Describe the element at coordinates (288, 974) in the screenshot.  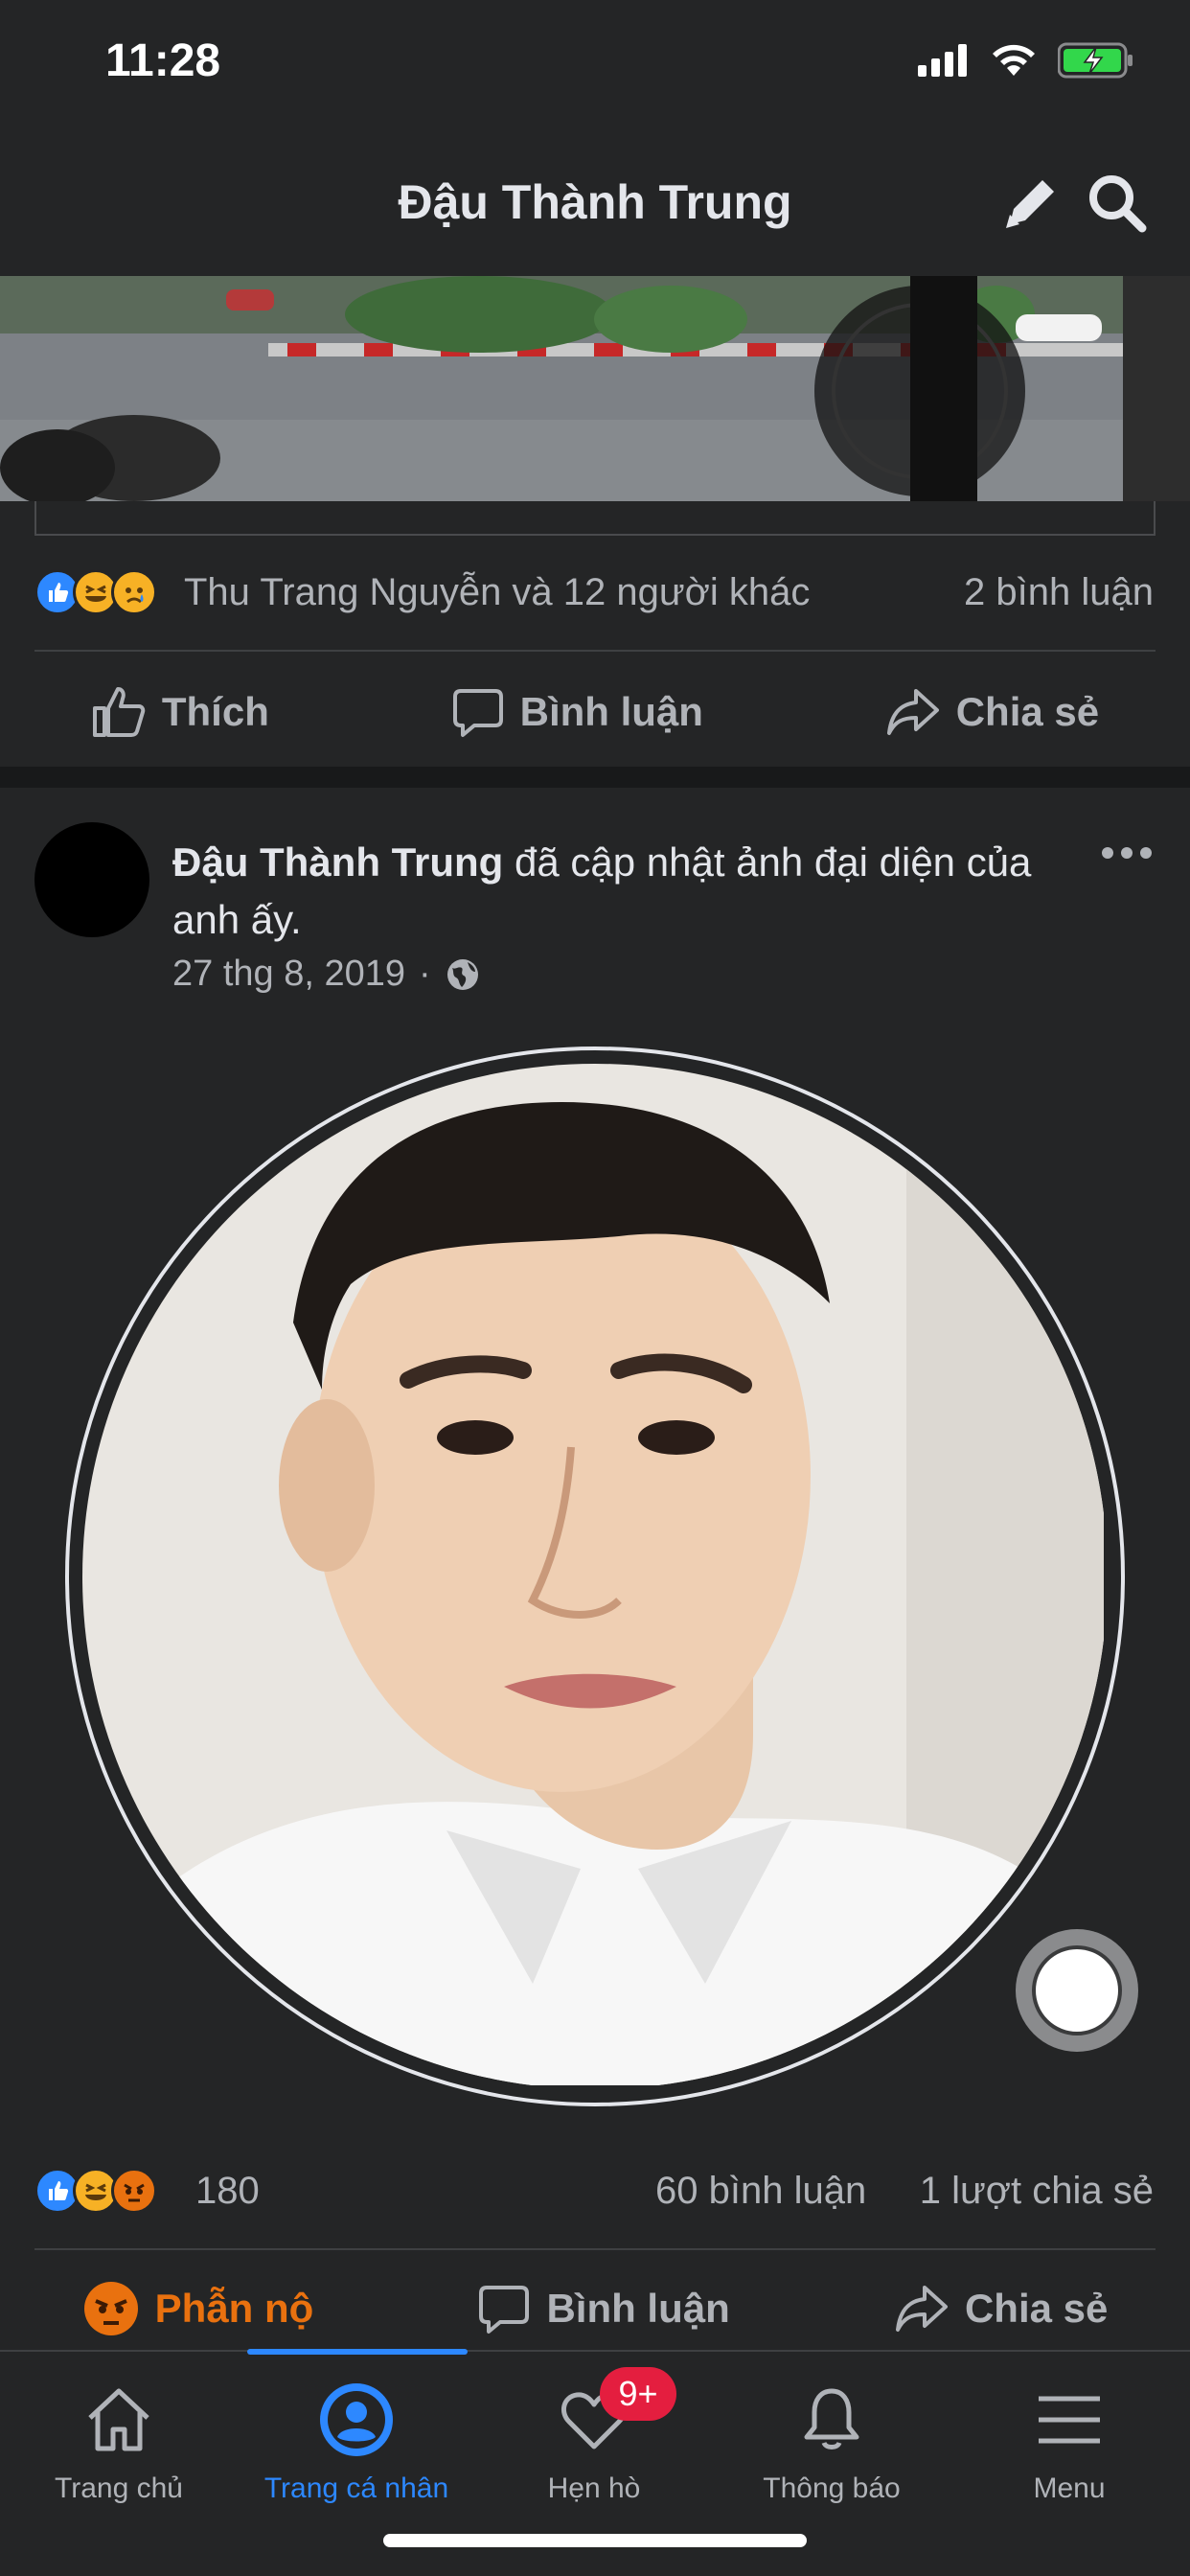
I see `post-date: 27 thg 8, 2019` at that location.